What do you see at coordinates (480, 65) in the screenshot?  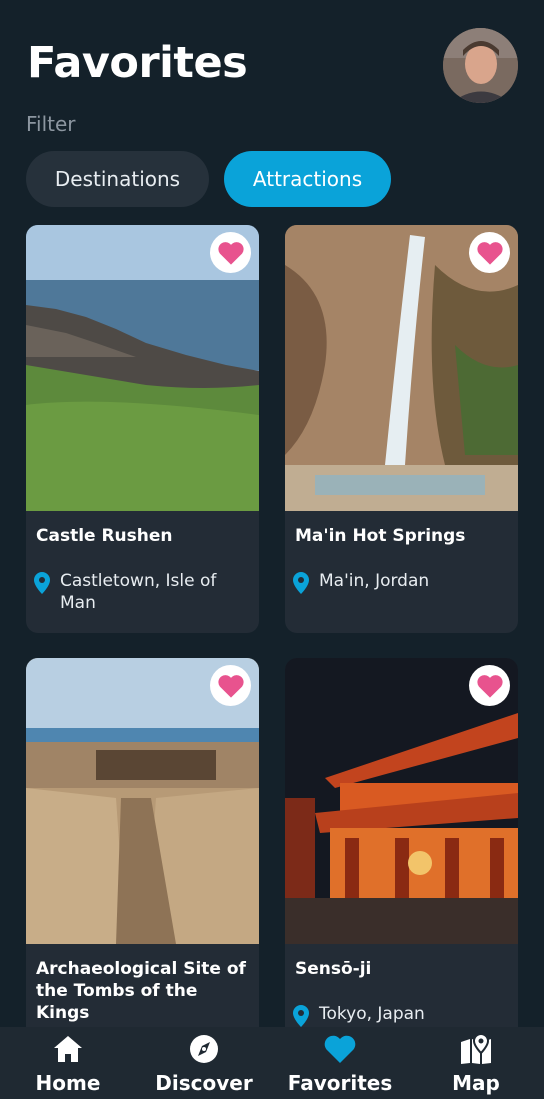 I see `avatar` at bounding box center [480, 65].